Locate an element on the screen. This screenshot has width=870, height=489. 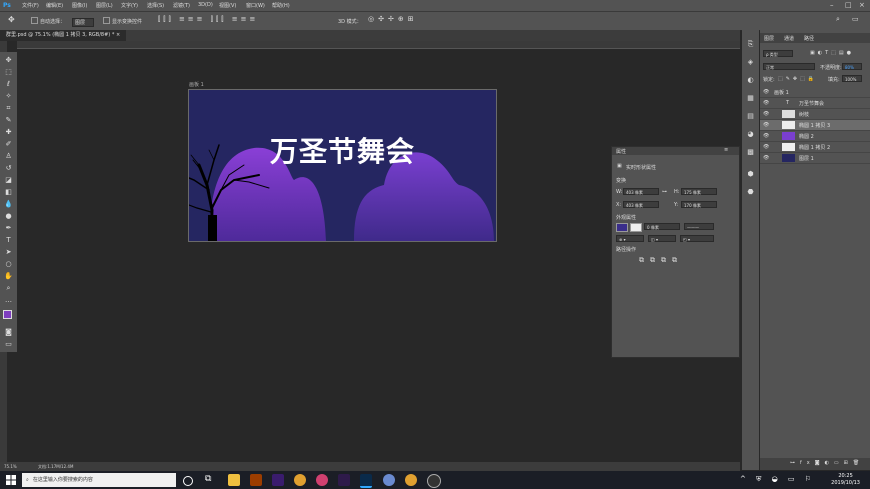
marquee-tool-icon: ⬚ is located at coordinates (8, 72).